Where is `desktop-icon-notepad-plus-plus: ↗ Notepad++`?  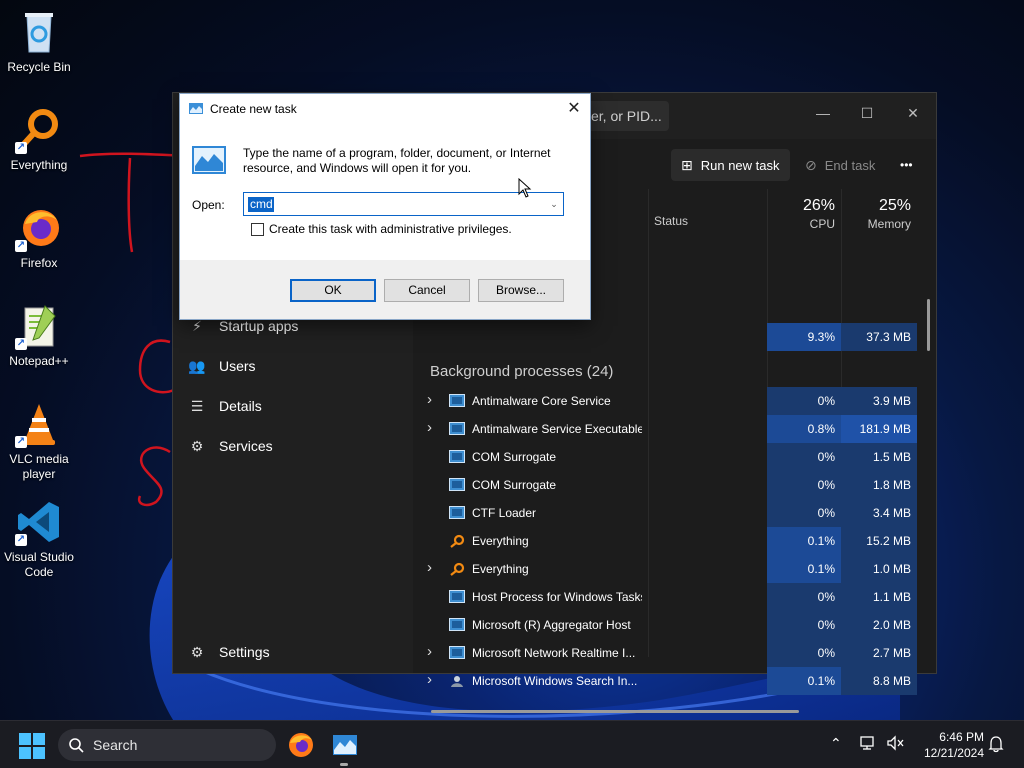 desktop-icon-notepad-plus-plus: ↗ Notepad++ is located at coordinates (39, 335).